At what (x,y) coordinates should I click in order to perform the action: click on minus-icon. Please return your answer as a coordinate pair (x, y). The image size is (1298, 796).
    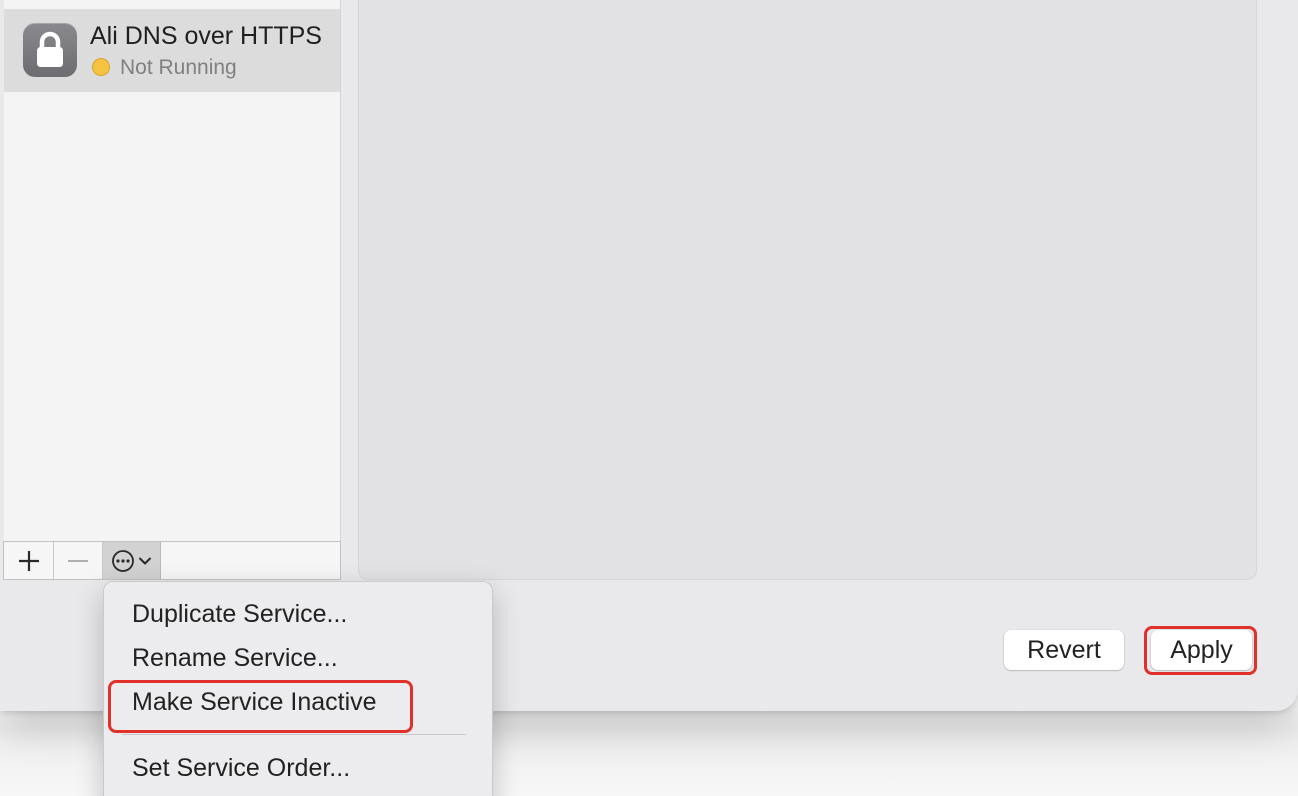
    Looking at the image, I should click on (78, 560).